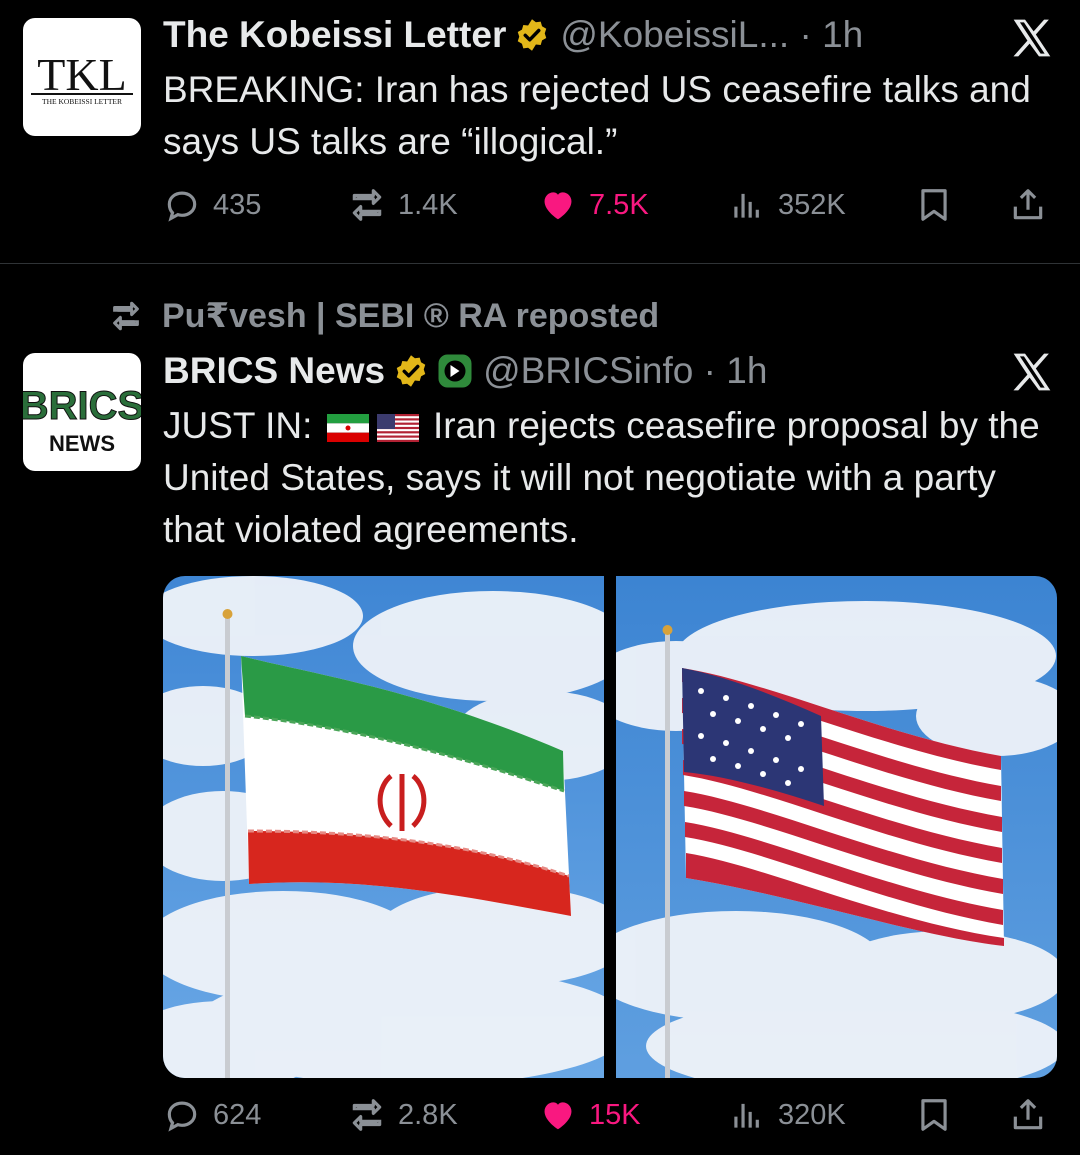 This screenshot has height=1155, width=1080. I want to click on repost-button: 2.8K, so click(403, 1115).